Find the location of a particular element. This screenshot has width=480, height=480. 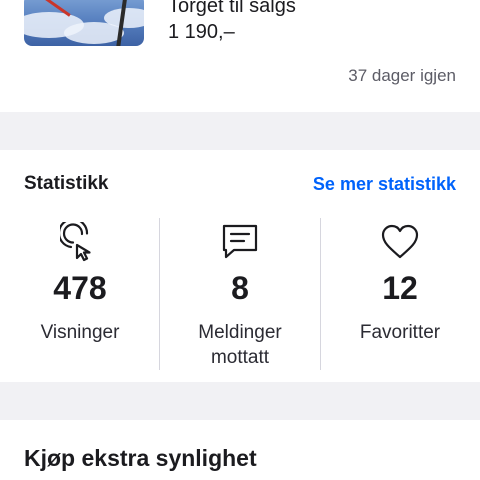

see-more-statistics-link: Se mer statistikk is located at coordinates (384, 184).